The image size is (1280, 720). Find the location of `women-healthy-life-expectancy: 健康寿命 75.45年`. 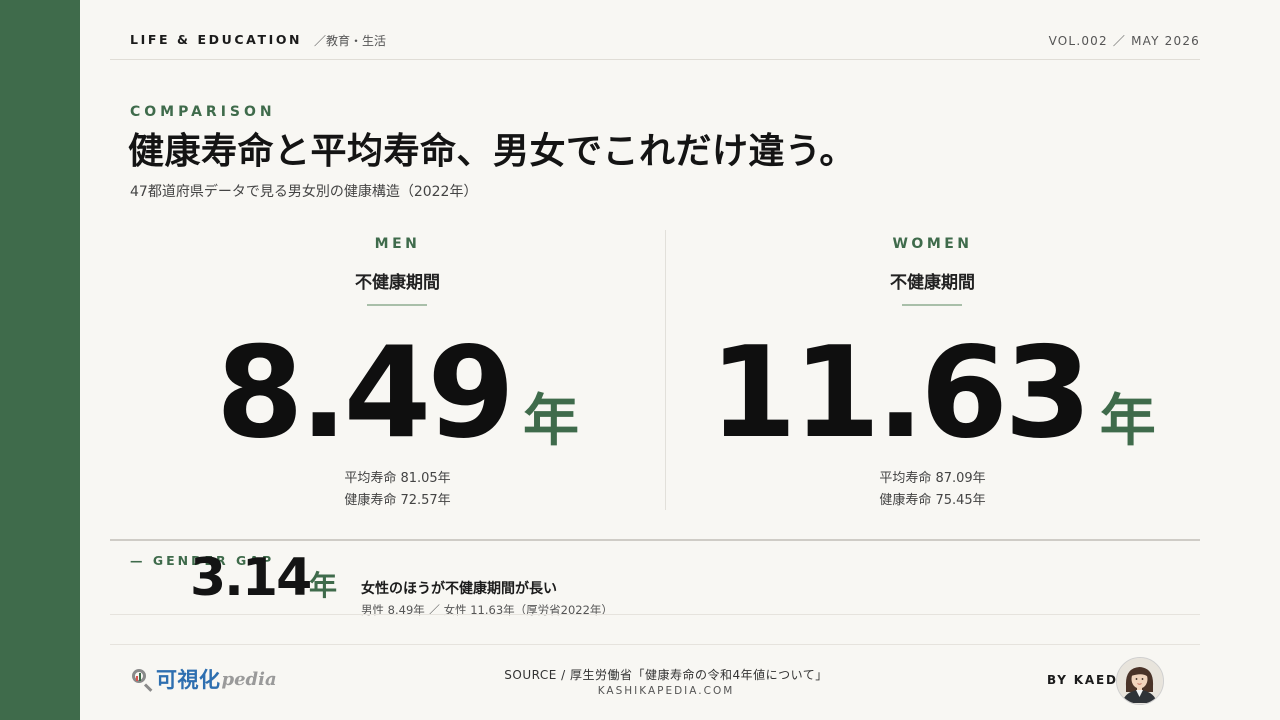

women-healthy-life-expectancy: 健康寿命 75.45年 is located at coordinates (932, 500).